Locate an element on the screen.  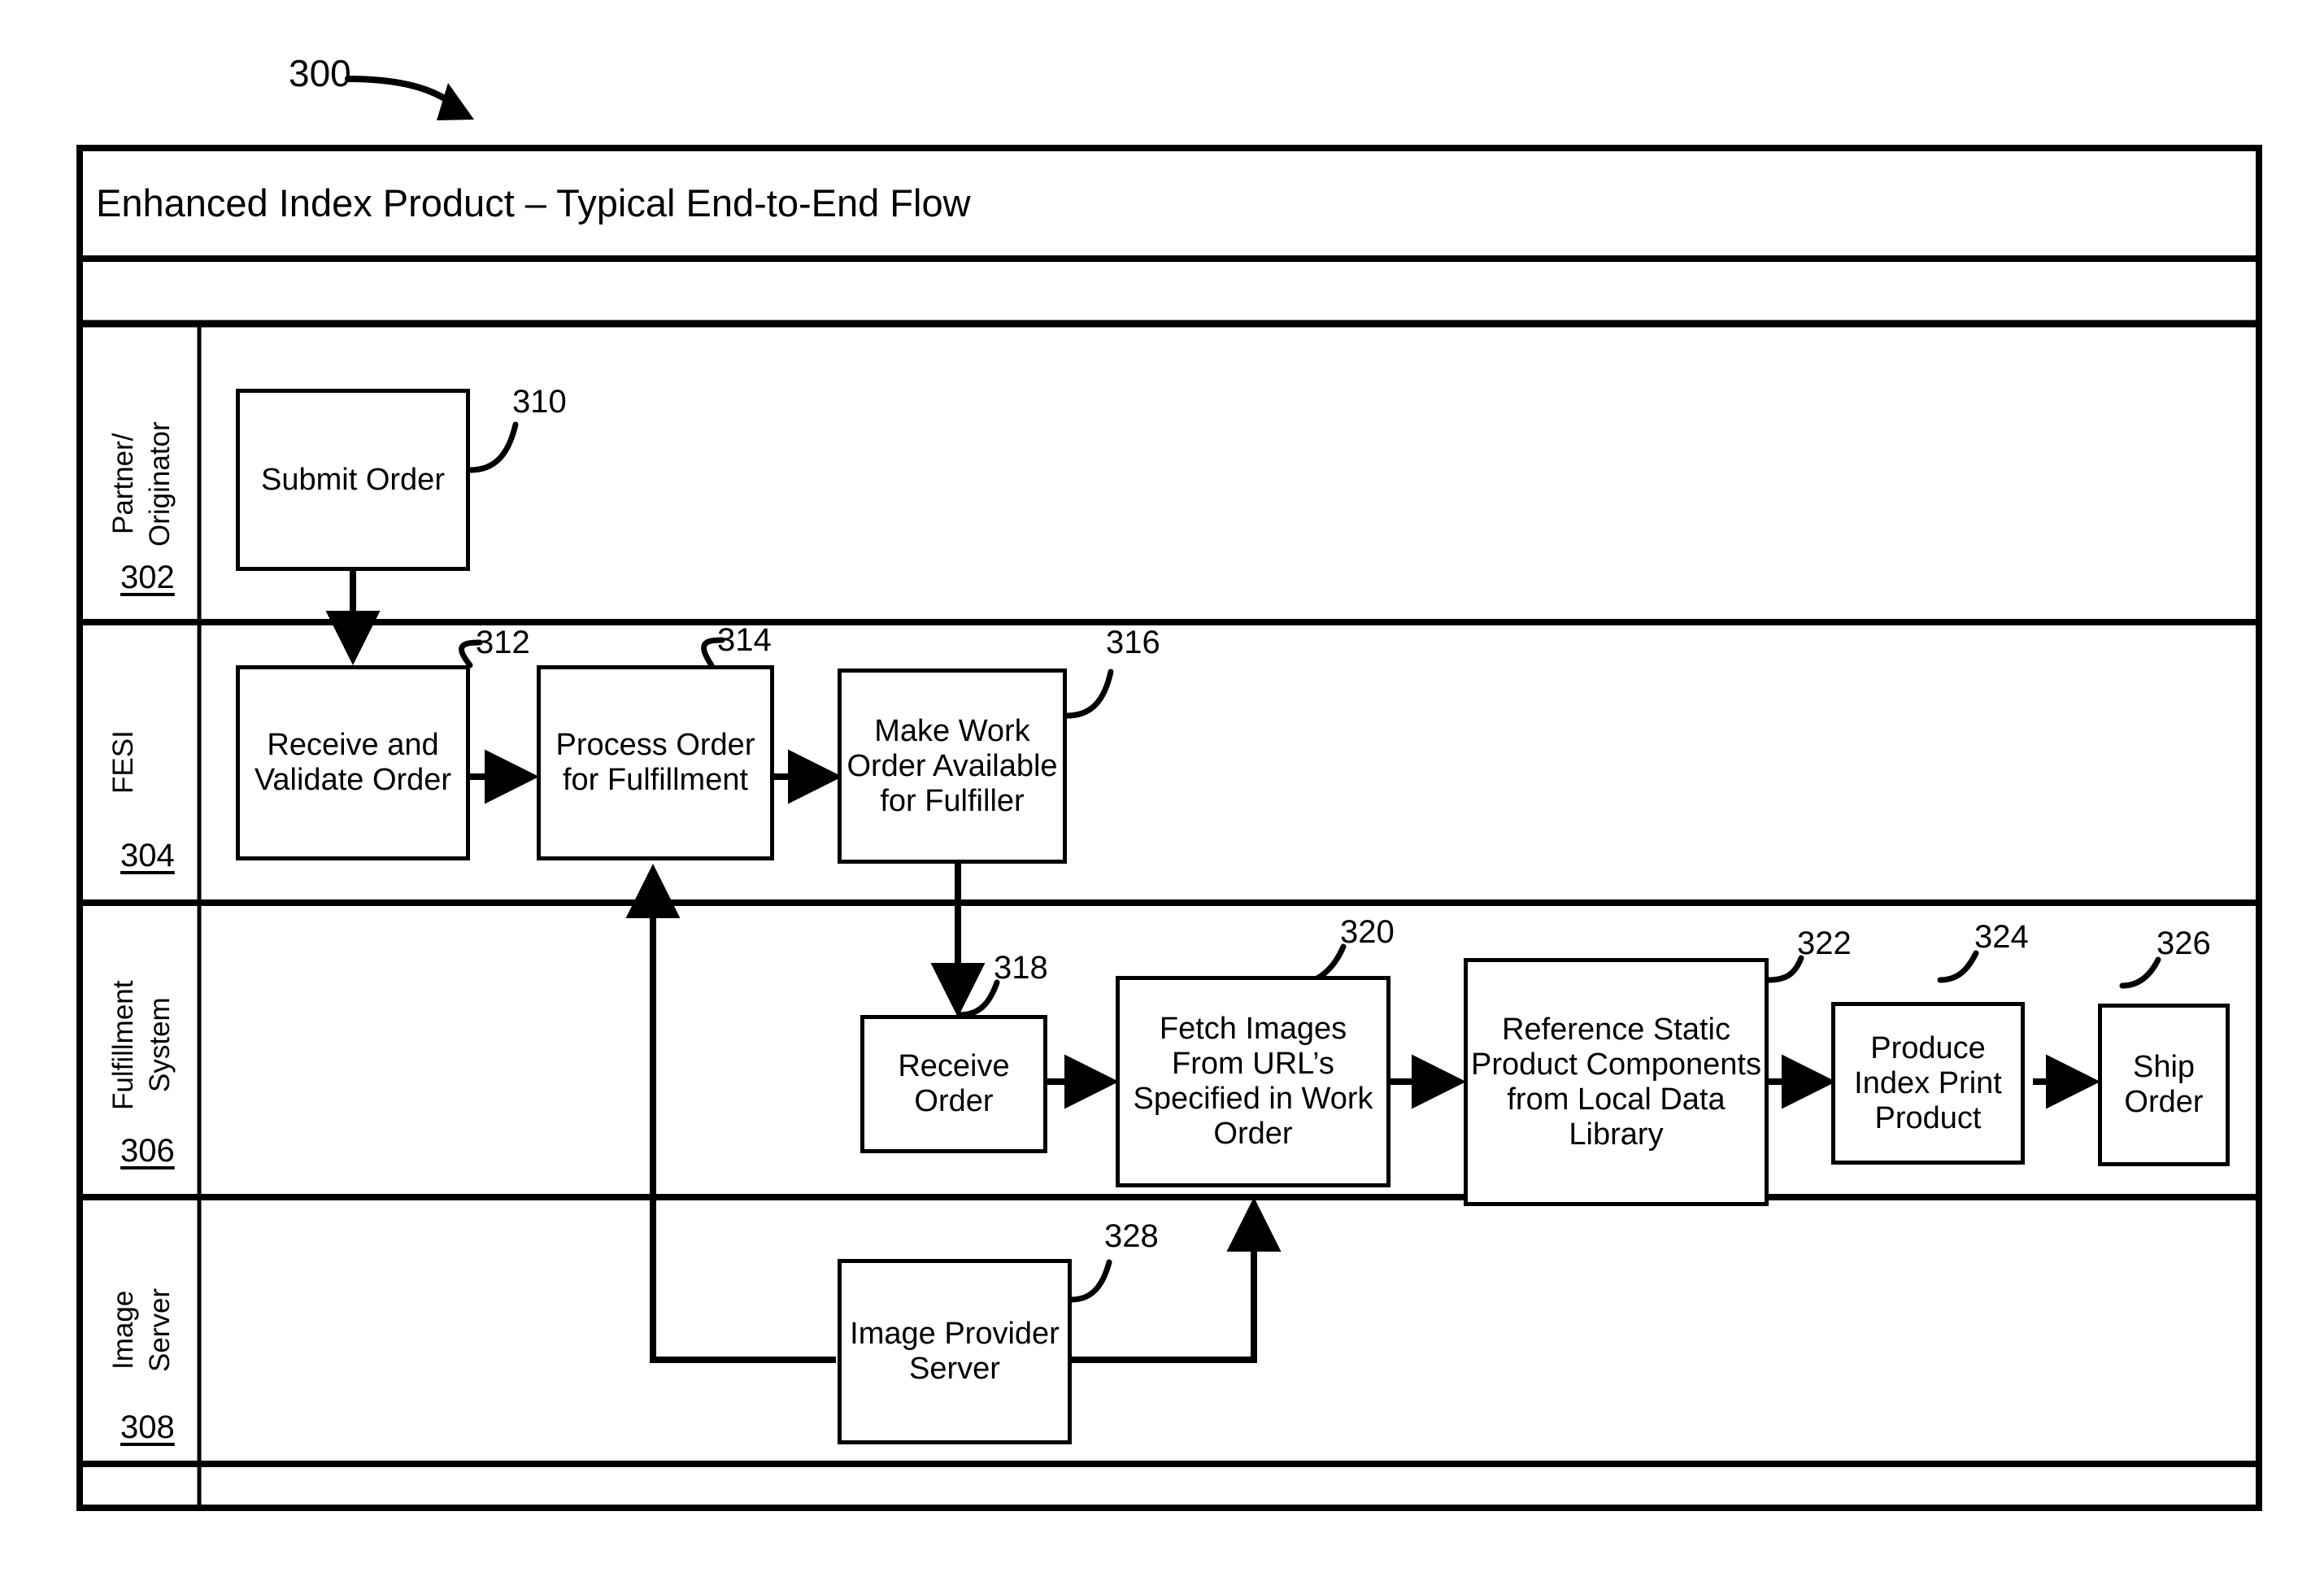
process-box-image-provider-server: Image Provider Server is located at coordinates (955, 1351).